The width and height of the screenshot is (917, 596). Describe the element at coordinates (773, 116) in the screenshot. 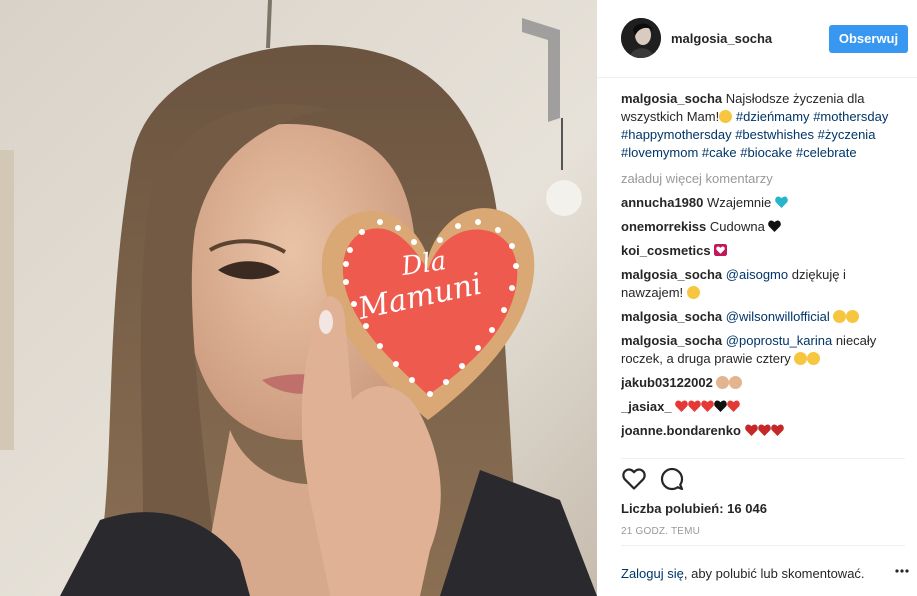

I see `hashtag: #dzieńmamy` at that location.